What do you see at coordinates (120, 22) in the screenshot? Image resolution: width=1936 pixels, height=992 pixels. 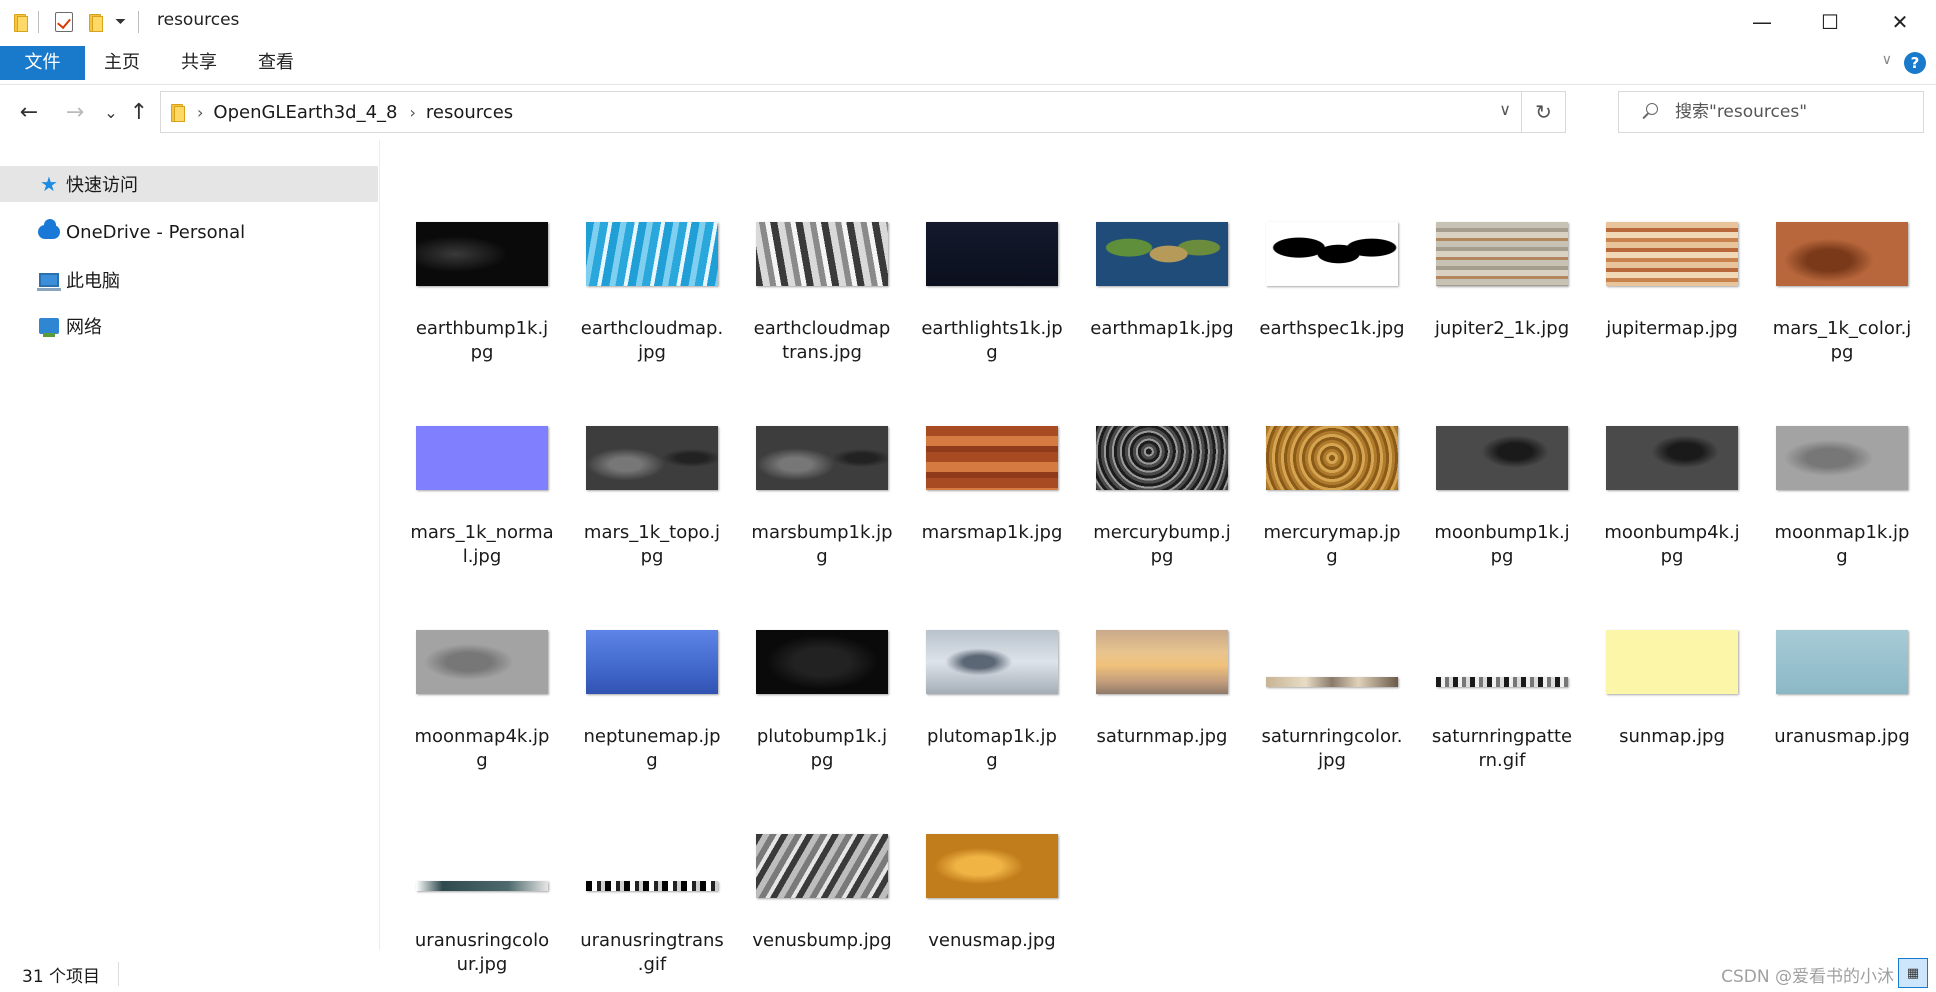 I see `customize-dropdown-icon: ⏷` at bounding box center [120, 22].